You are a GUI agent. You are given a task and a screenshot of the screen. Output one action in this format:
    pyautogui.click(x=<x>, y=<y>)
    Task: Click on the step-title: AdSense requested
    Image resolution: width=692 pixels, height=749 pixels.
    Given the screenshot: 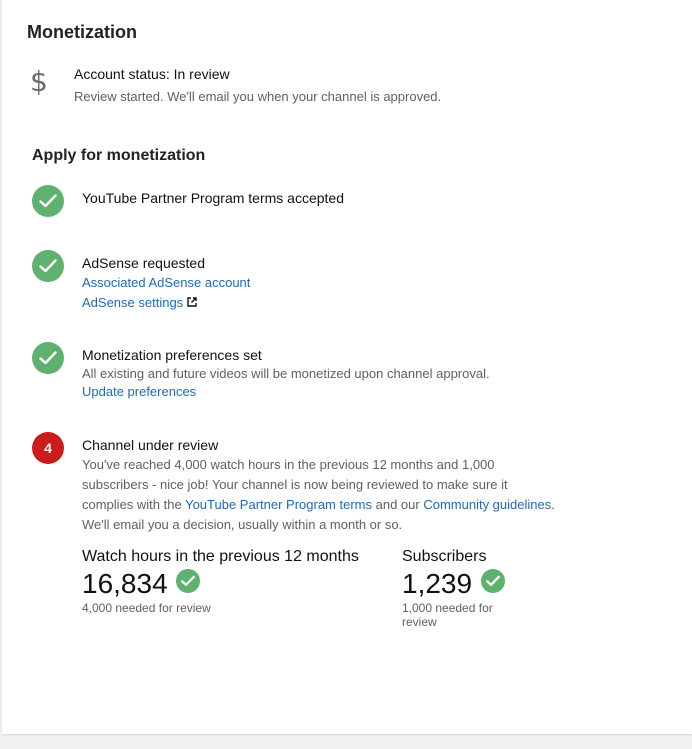 What is the action you would take?
    pyautogui.click(x=143, y=263)
    